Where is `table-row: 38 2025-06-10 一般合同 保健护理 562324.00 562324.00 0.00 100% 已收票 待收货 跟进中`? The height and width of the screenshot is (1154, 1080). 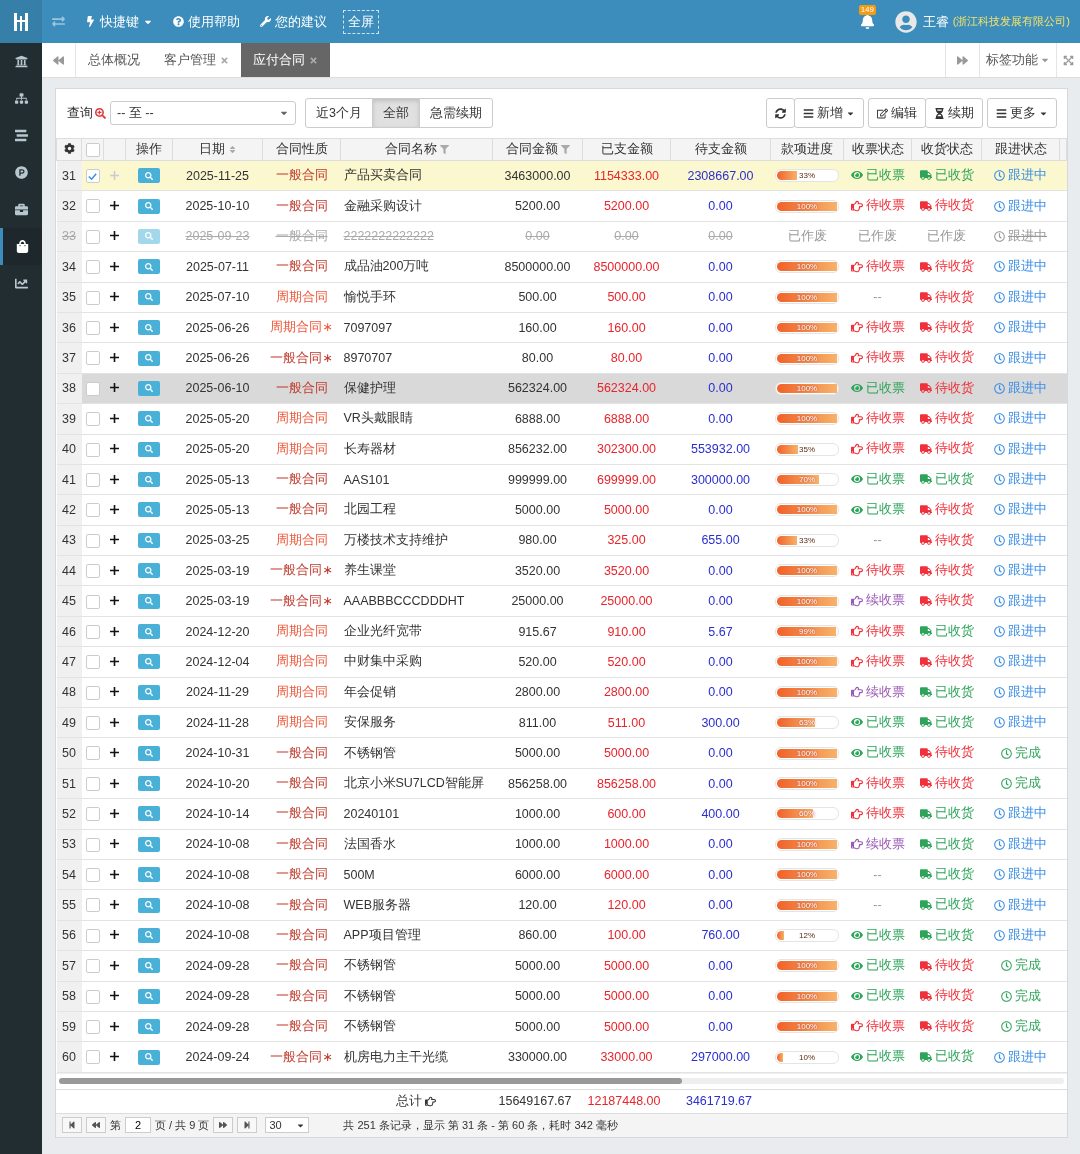 table-row: 38 2025-06-10 一般合同 保健护理 562324.00 562324.00 0.00 100% 已收票 待收货 跟进中 is located at coordinates (561, 388).